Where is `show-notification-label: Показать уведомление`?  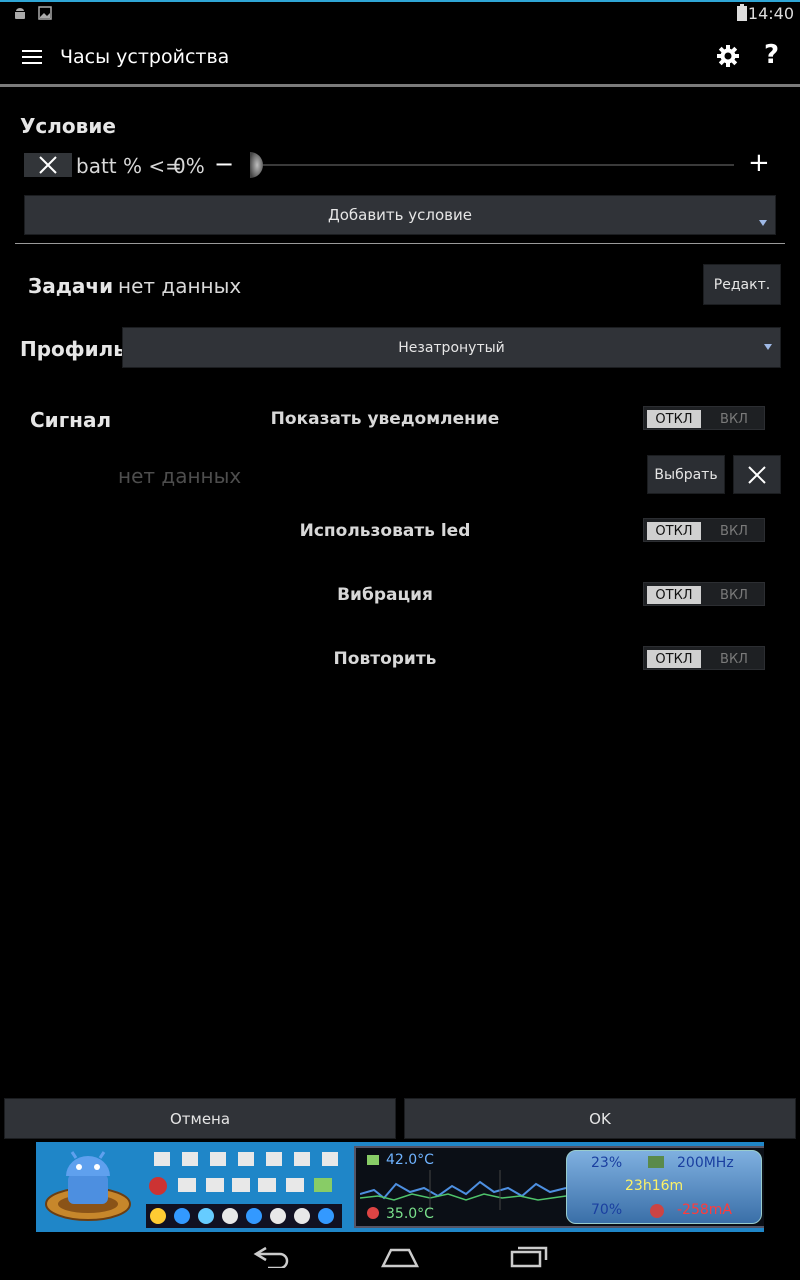
show-notification-label: Показать уведомление is located at coordinates (385, 419).